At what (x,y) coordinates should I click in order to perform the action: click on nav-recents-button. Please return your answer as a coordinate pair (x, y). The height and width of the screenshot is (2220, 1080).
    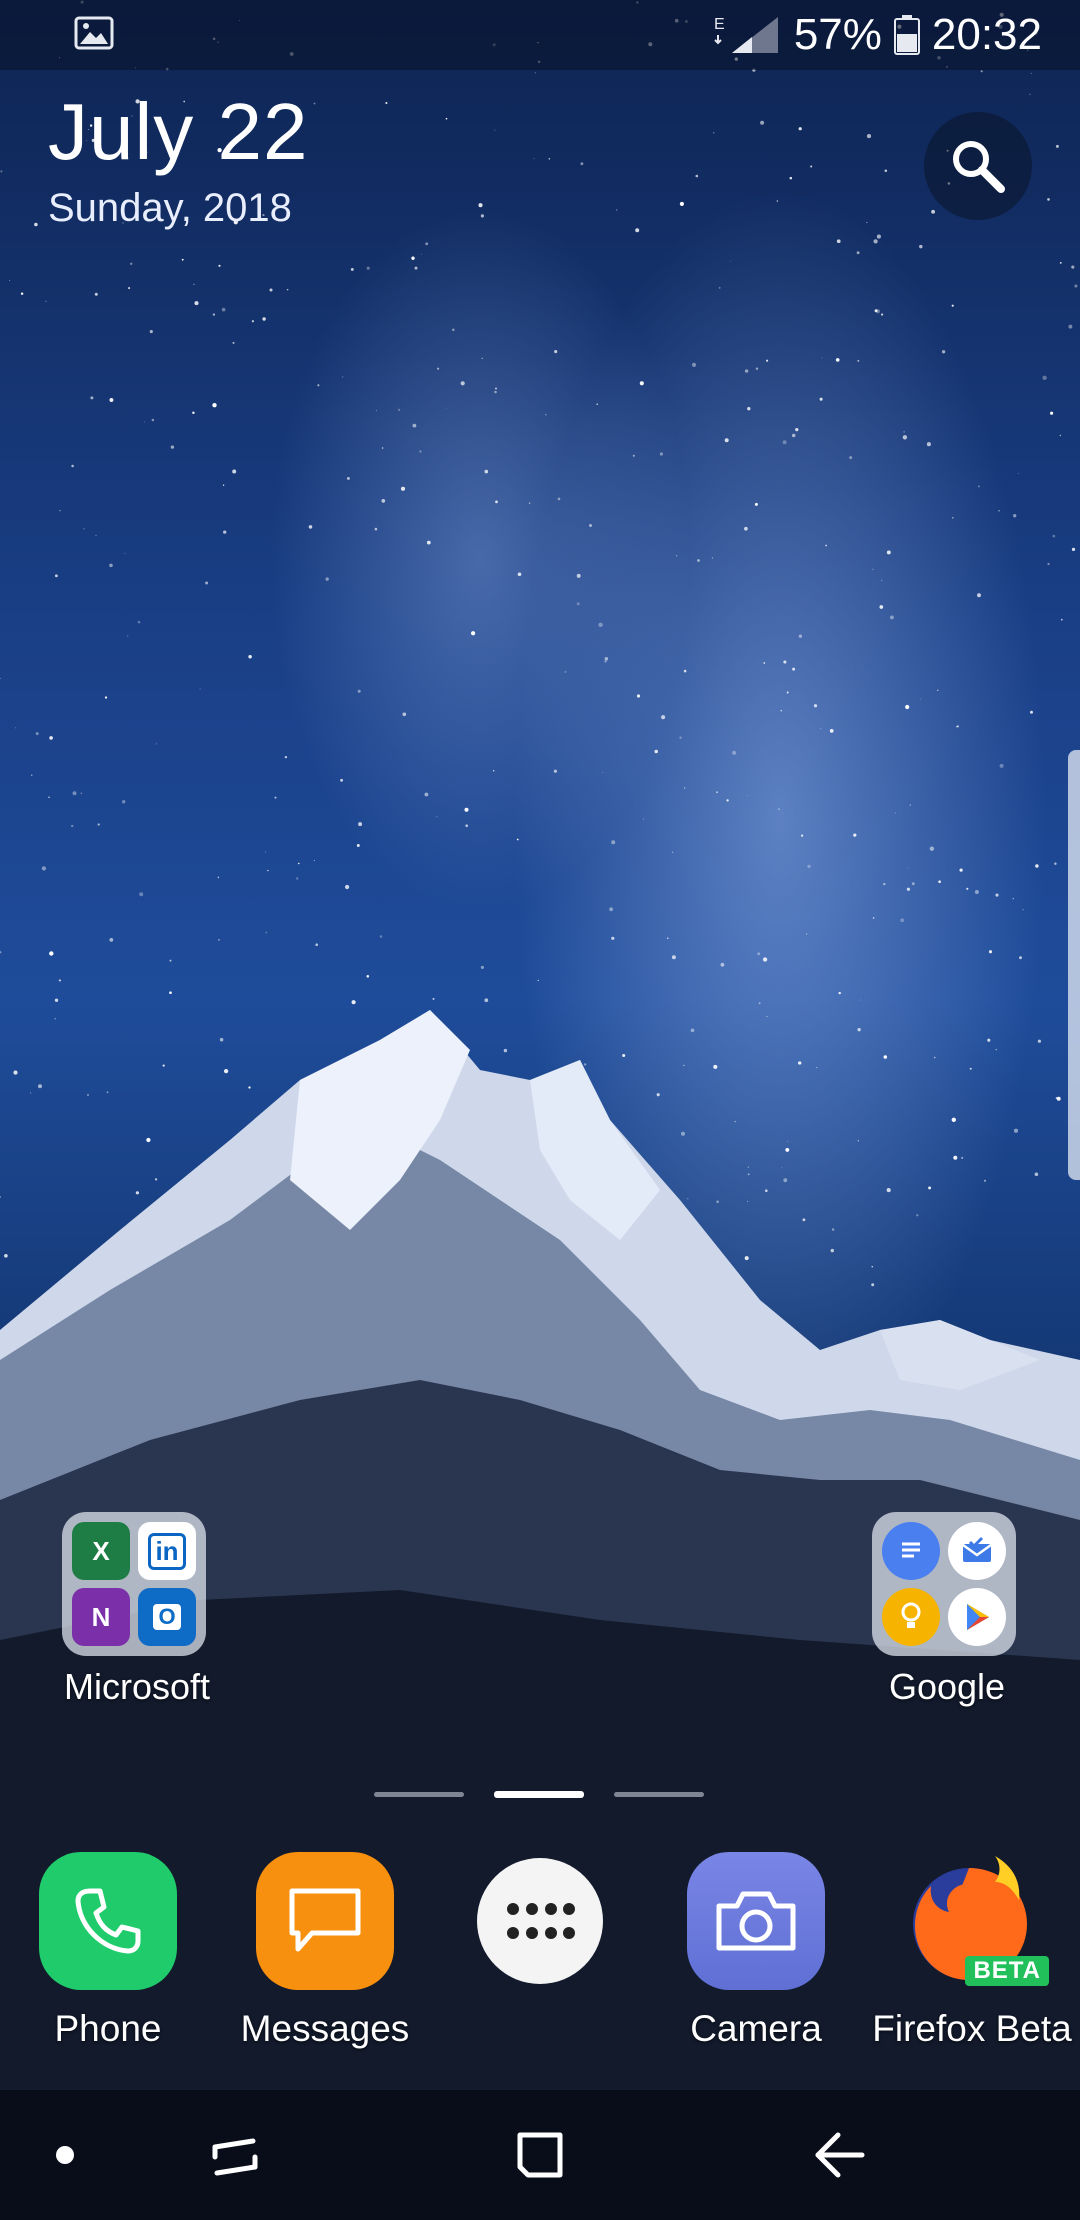
    Looking at the image, I should click on (235, 2155).